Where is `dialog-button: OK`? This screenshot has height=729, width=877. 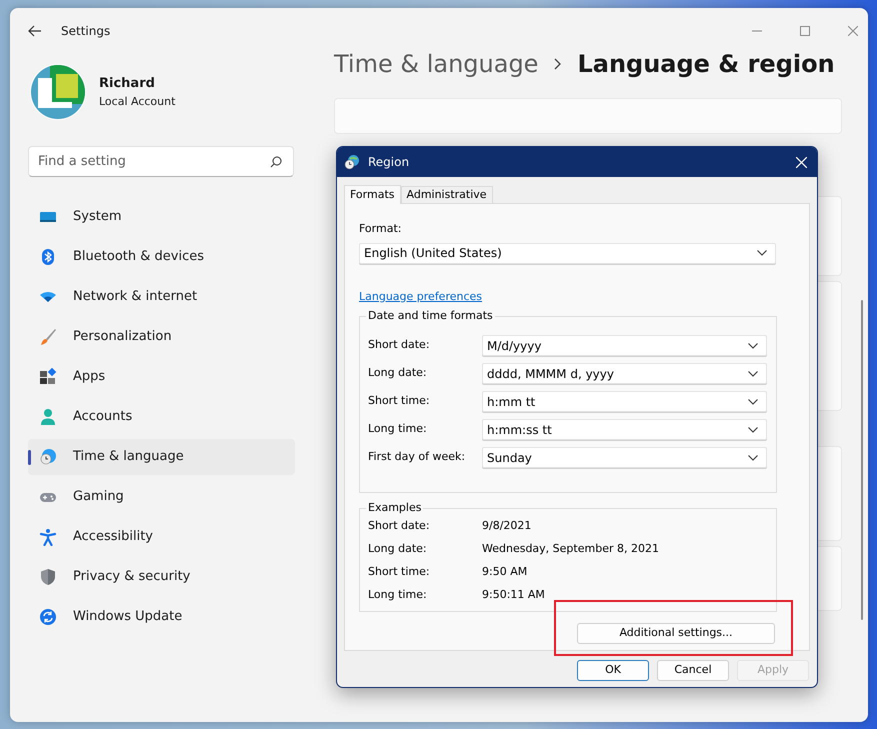
dialog-button: OK is located at coordinates (613, 670).